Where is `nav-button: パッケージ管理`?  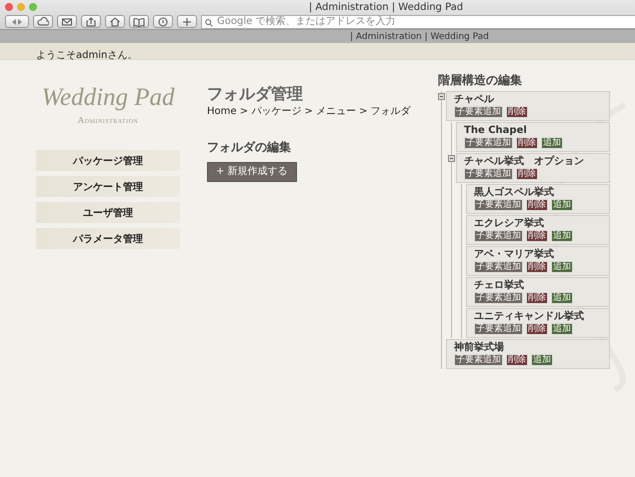 nav-button: パッケージ管理 is located at coordinates (108, 160).